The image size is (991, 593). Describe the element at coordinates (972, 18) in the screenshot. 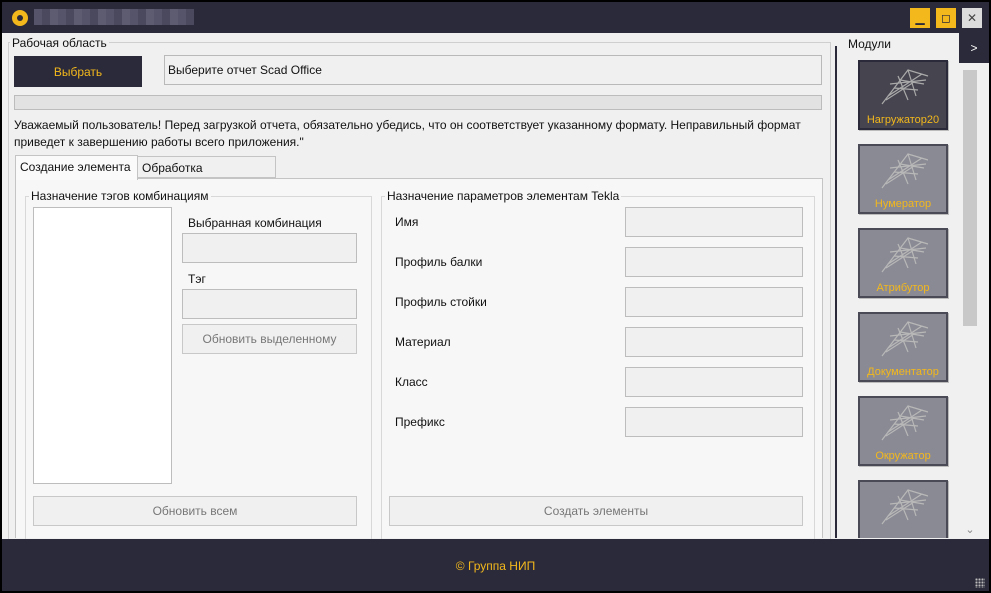

I see `close-button: ✕` at that location.